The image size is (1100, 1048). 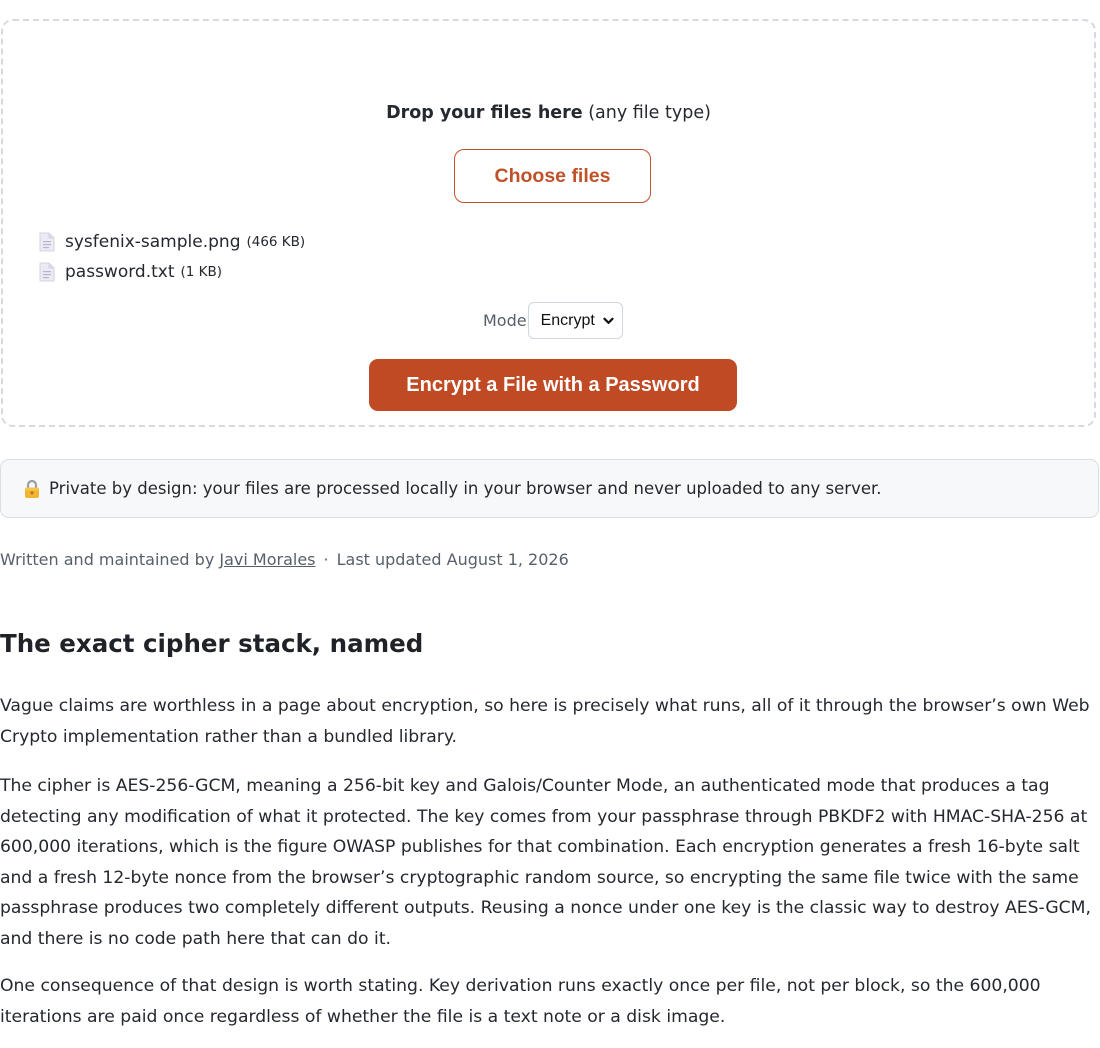 I want to click on lock-icon, so click(x=32, y=488).